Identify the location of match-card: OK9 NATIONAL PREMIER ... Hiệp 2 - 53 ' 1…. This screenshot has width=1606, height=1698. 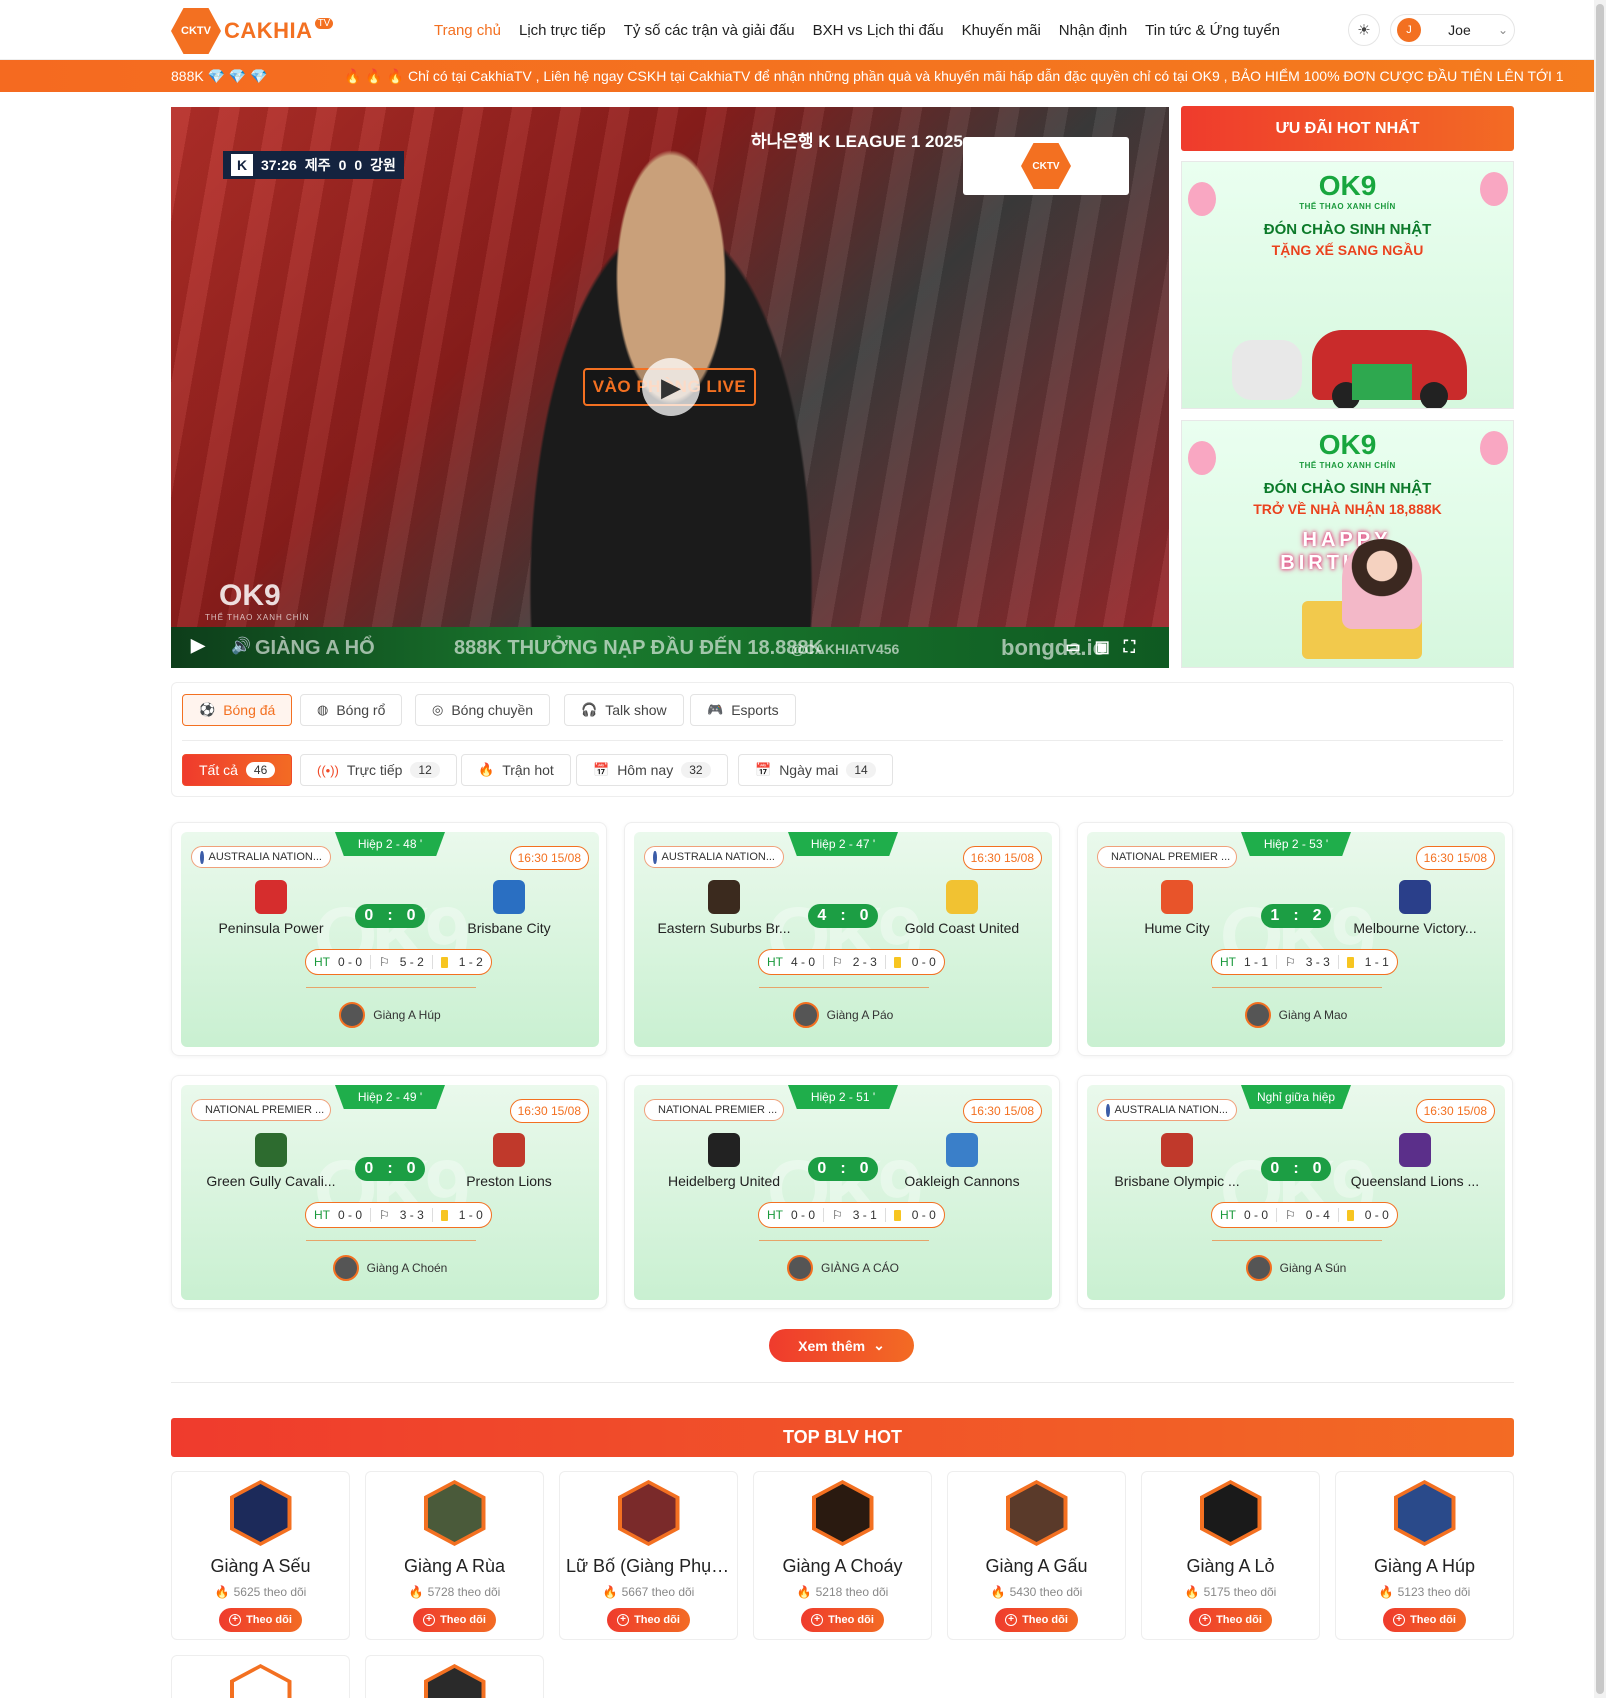
(1295, 939).